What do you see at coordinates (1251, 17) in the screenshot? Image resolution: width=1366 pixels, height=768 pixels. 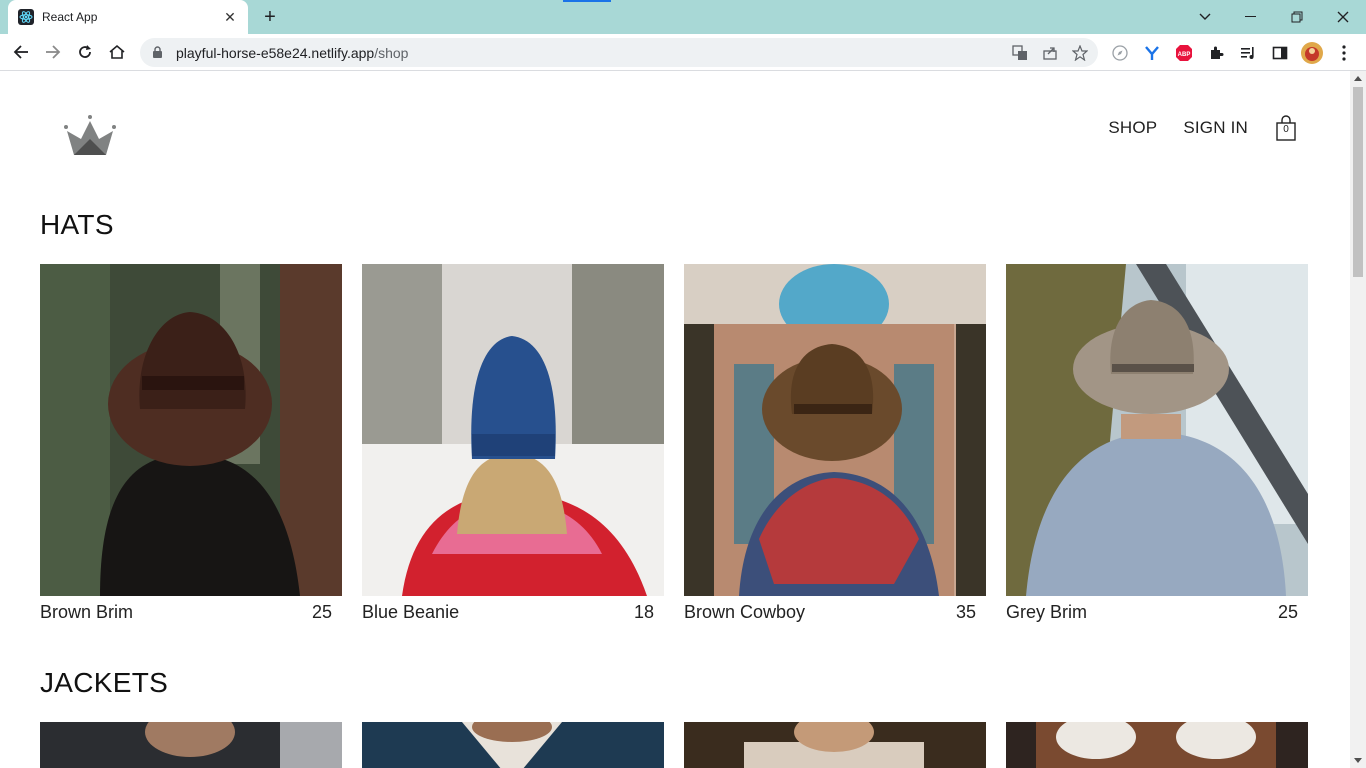 I see `minimize-button` at bounding box center [1251, 17].